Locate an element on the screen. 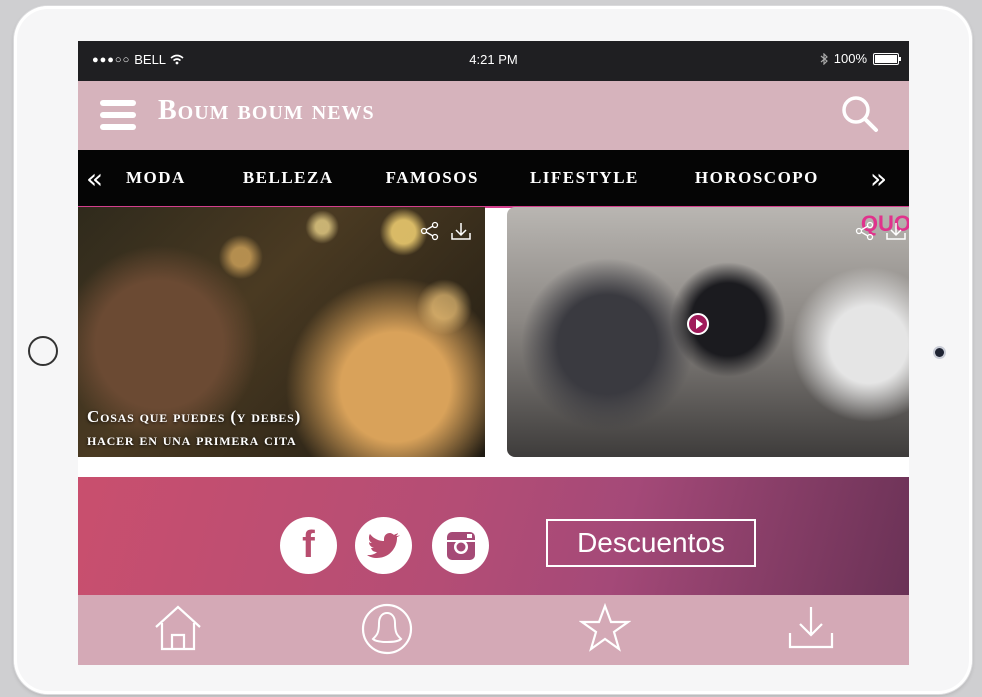 The image size is (982, 697). star-icon is located at coordinates (605, 628).